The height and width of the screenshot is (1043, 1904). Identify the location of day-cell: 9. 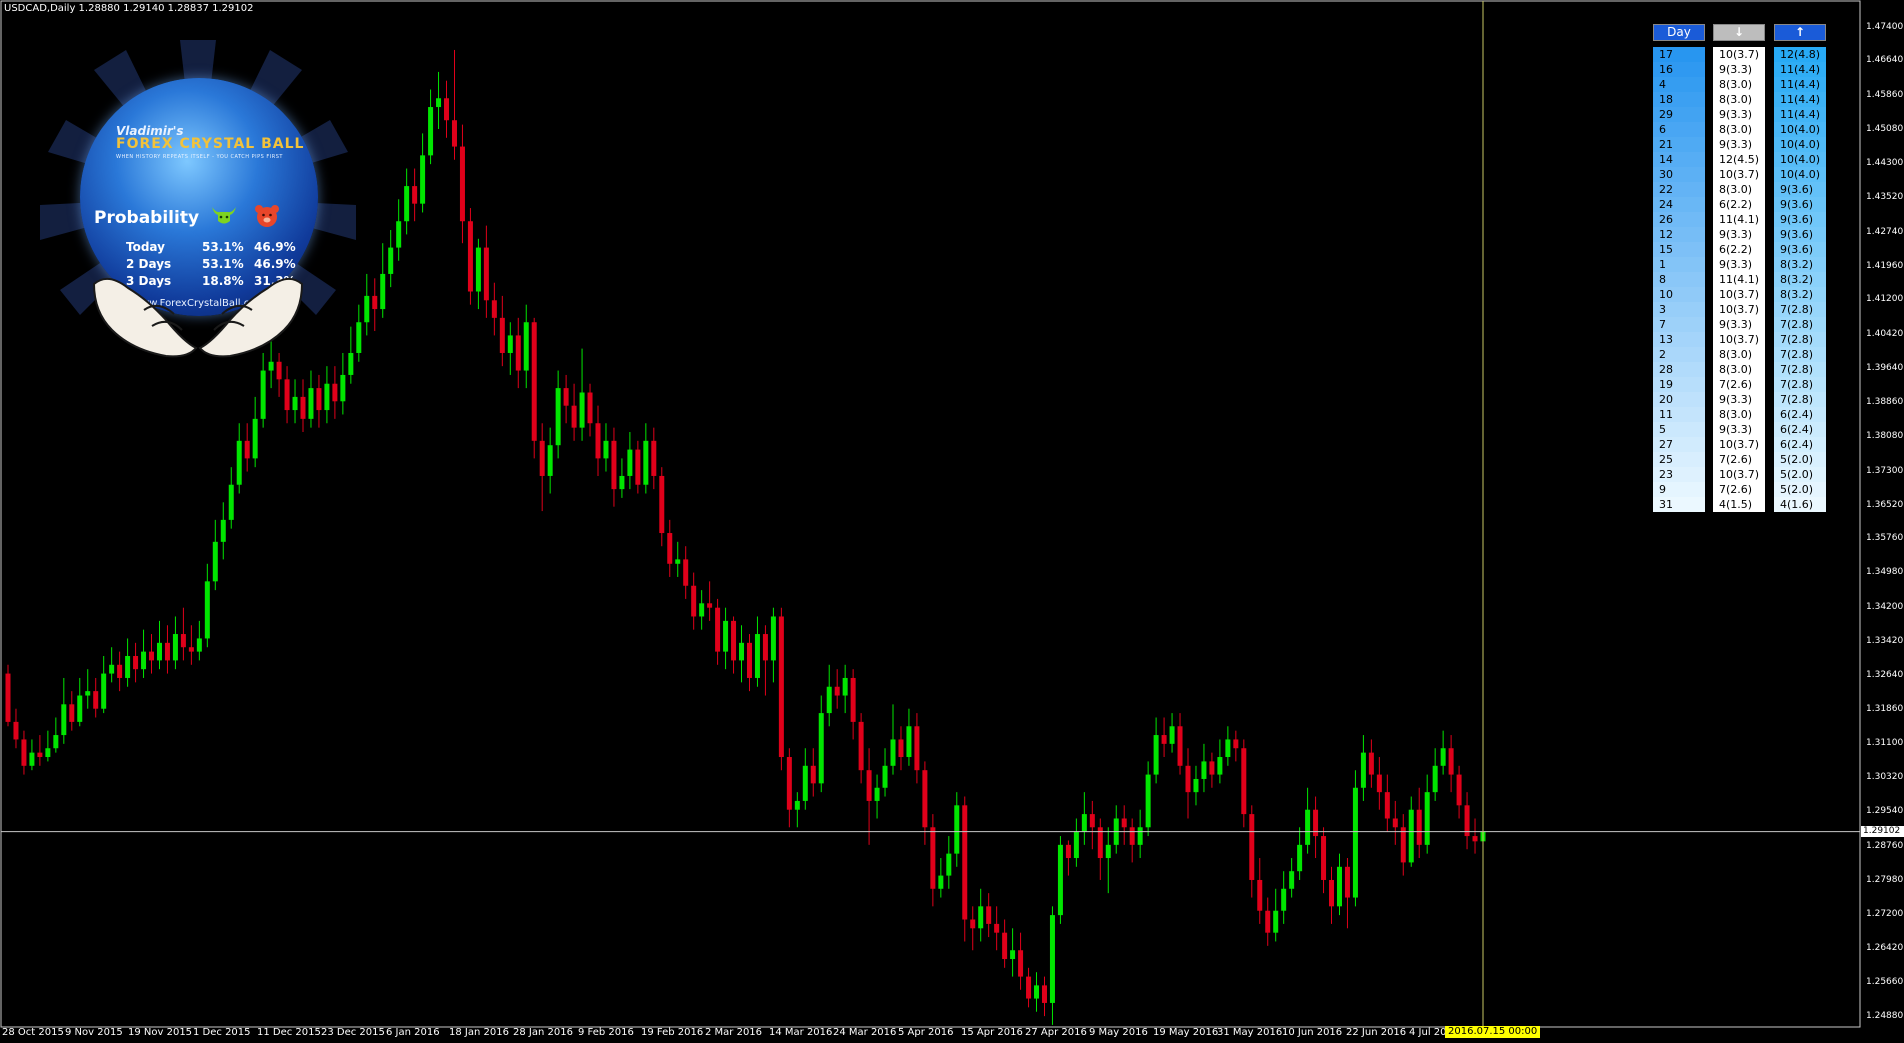
(1679, 489).